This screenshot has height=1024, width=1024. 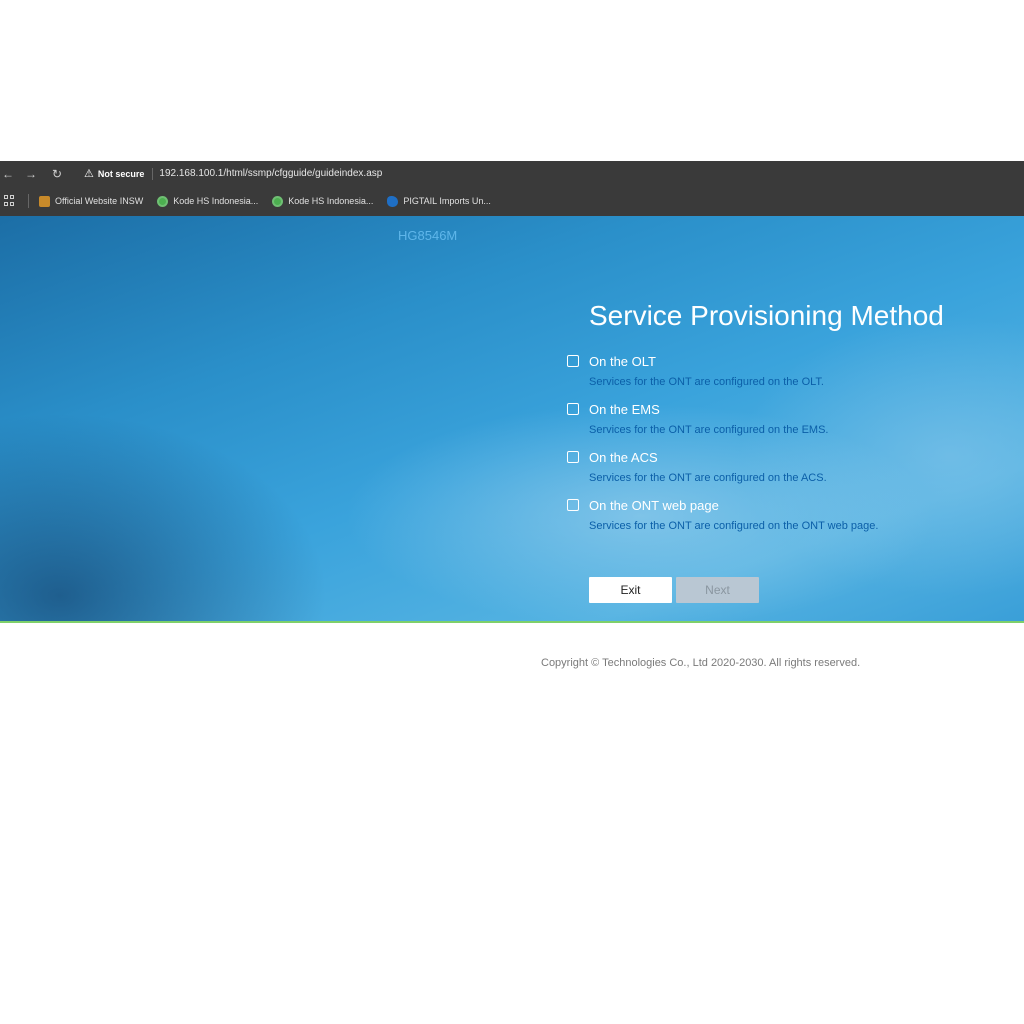 I want to click on warning-icon: ⚠, so click(x=89, y=174).